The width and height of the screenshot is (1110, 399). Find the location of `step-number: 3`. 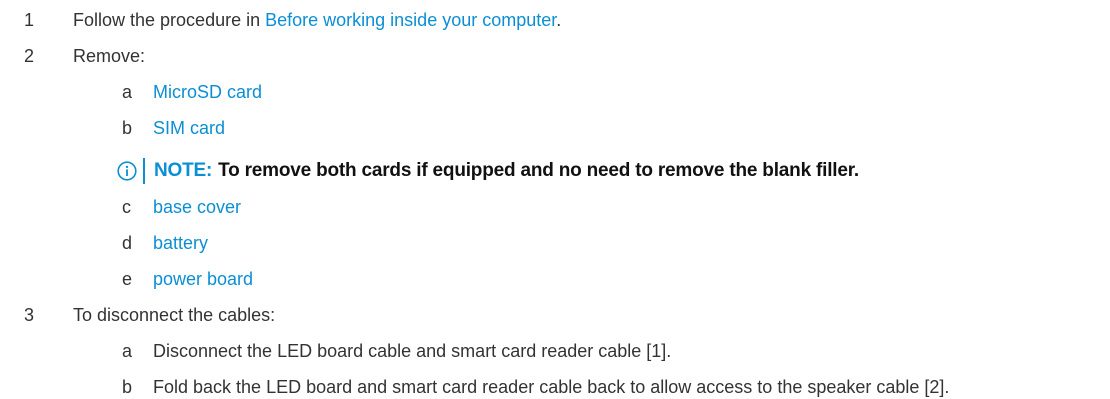

step-number: 3 is located at coordinates (29, 315).